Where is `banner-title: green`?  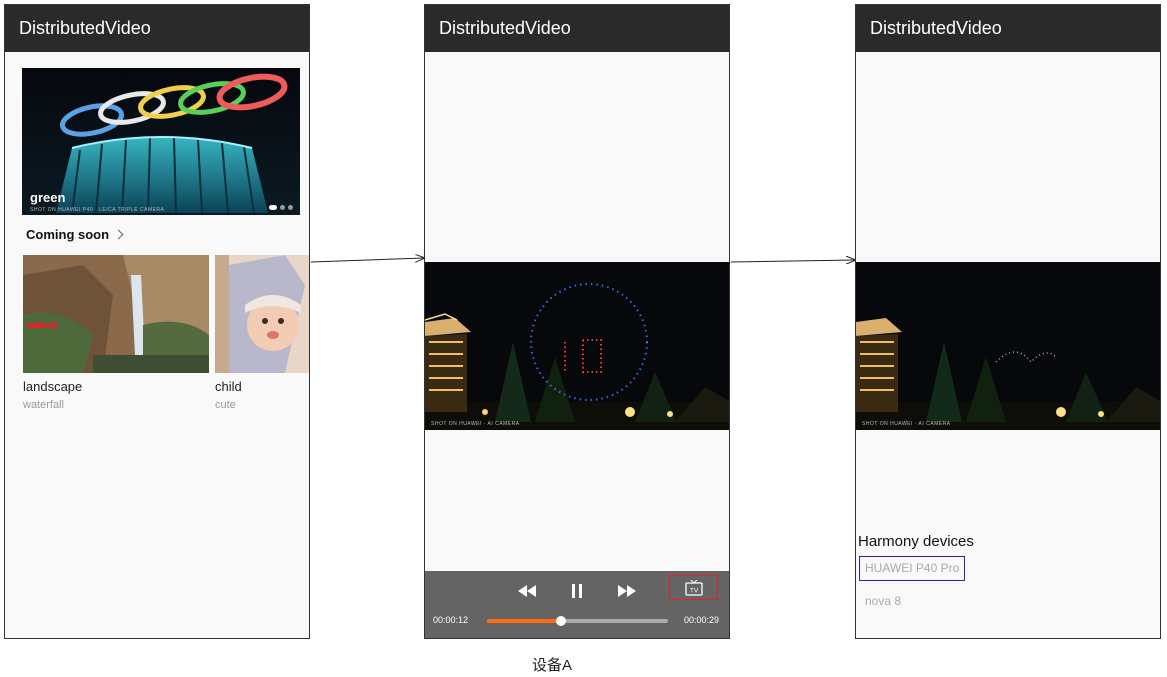
banner-title: green is located at coordinates (48, 197).